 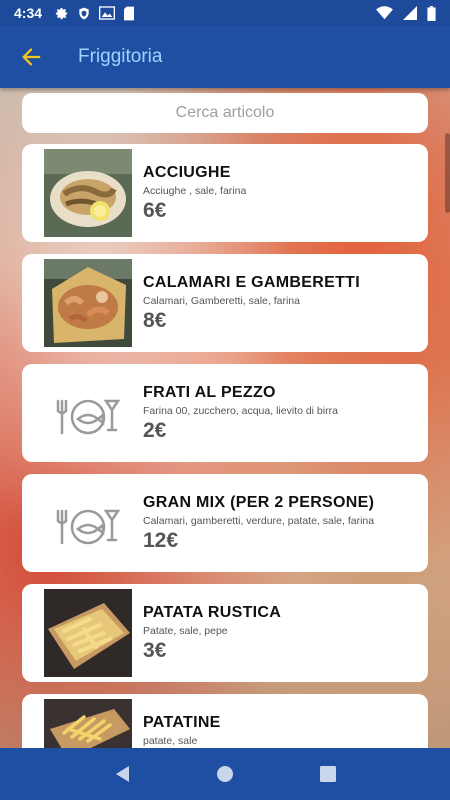 I want to click on item-name: PATATINE, so click(x=182, y=722).